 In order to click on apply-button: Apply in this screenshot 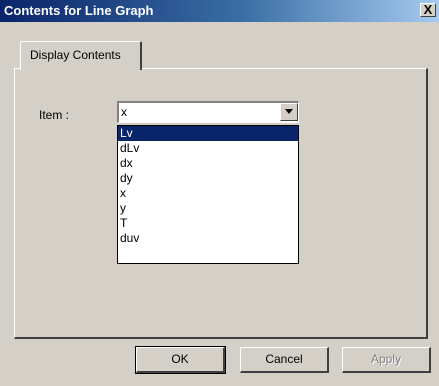, I will do `click(386, 360)`.